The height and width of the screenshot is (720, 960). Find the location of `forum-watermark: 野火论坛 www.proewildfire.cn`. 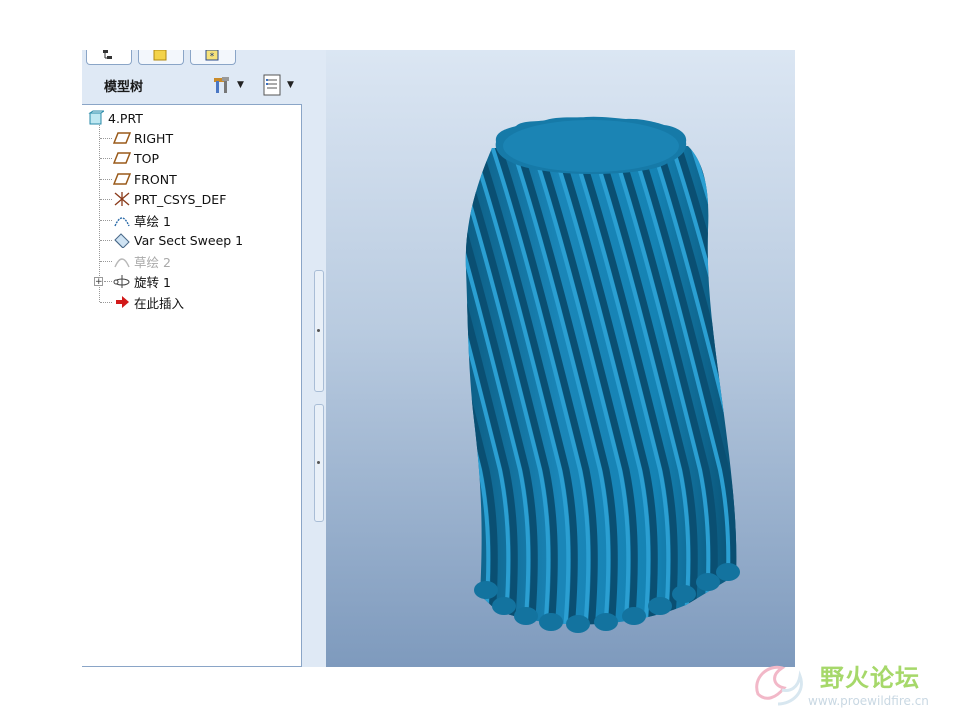

forum-watermark: 野火论坛 www.proewildfire.cn is located at coordinates (854, 686).